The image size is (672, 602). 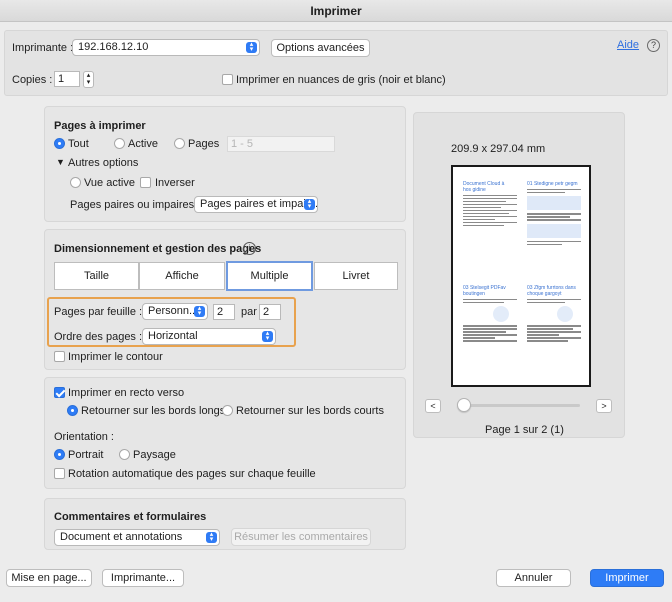 What do you see at coordinates (67, 79) in the screenshot?
I see `copies-input: 1` at bounding box center [67, 79].